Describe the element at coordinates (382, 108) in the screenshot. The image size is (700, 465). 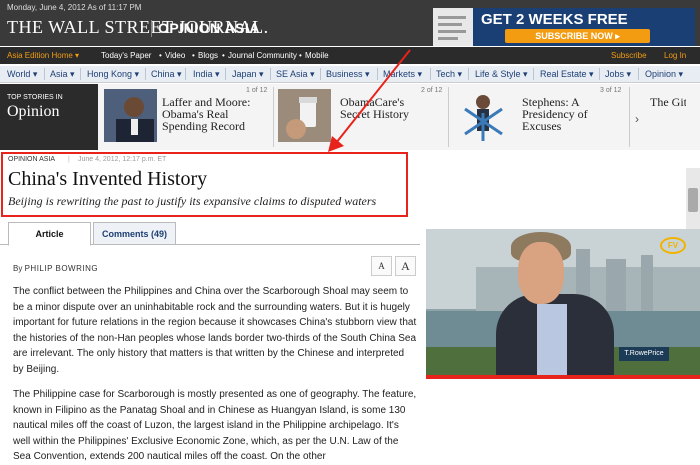
I see `story-title: ObamaCare's Secret History` at that location.